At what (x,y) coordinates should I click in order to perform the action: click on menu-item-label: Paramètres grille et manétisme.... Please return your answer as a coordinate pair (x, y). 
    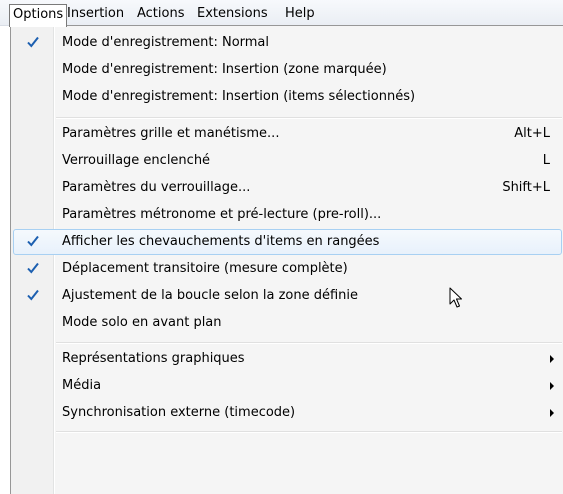
    Looking at the image, I should click on (171, 133).